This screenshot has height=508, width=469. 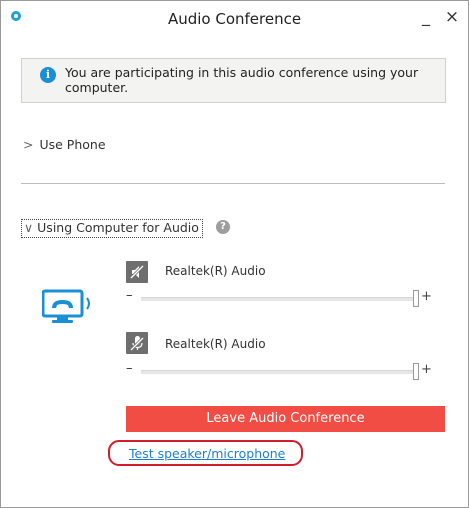 What do you see at coordinates (223, 227) in the screenshot?
I see `help-icon: ?` at bounding box center [223, 227].